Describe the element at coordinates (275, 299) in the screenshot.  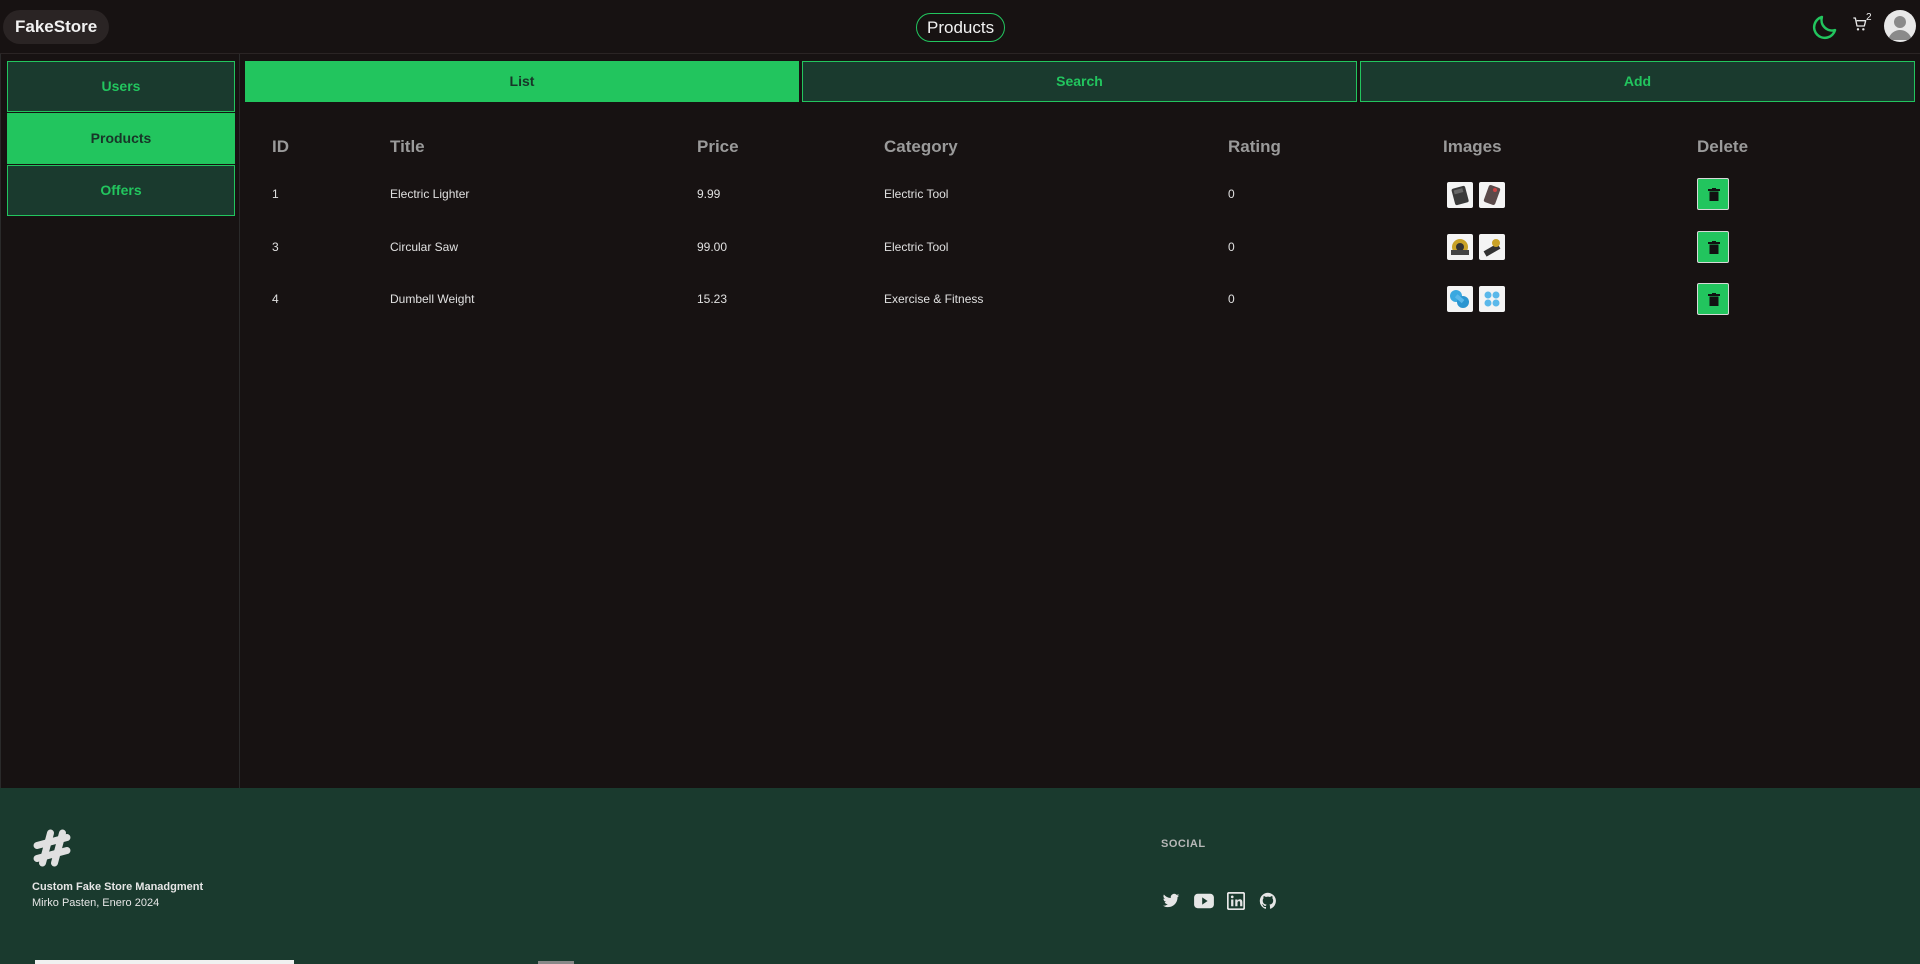
I see `cell-id: 4` at that location.